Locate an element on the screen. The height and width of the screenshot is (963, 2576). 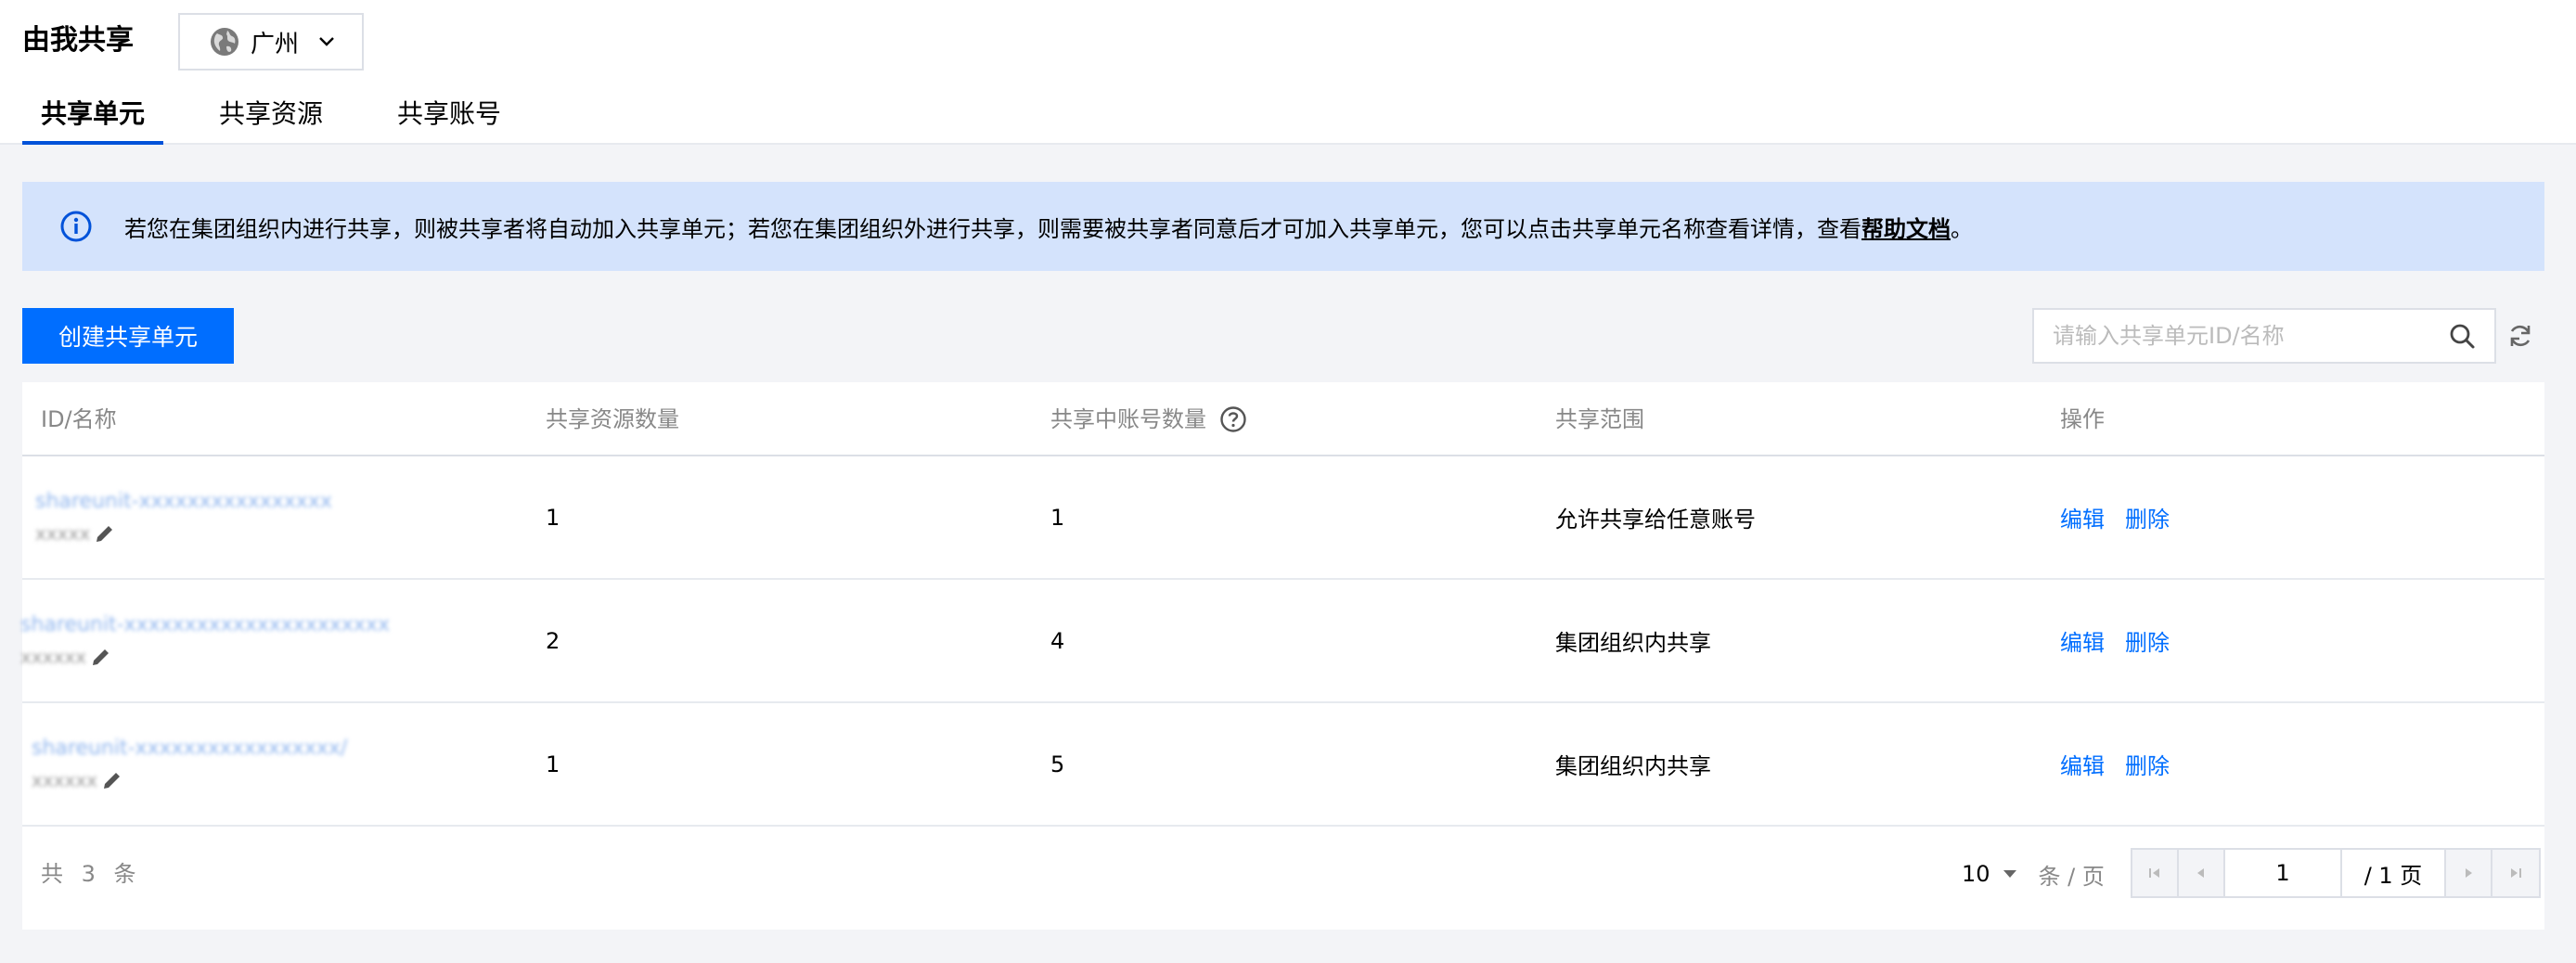
page-size-value: 10 is located at coordinates (1976, 874).